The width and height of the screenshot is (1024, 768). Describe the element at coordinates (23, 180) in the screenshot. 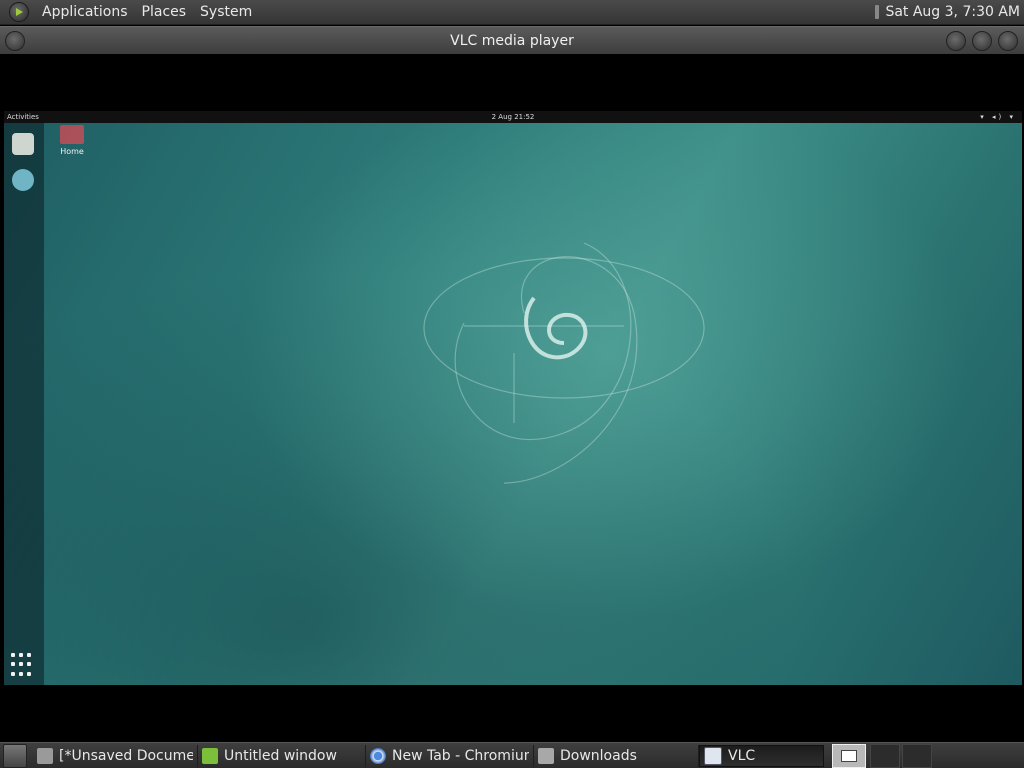

I see `software-icon` at that location.